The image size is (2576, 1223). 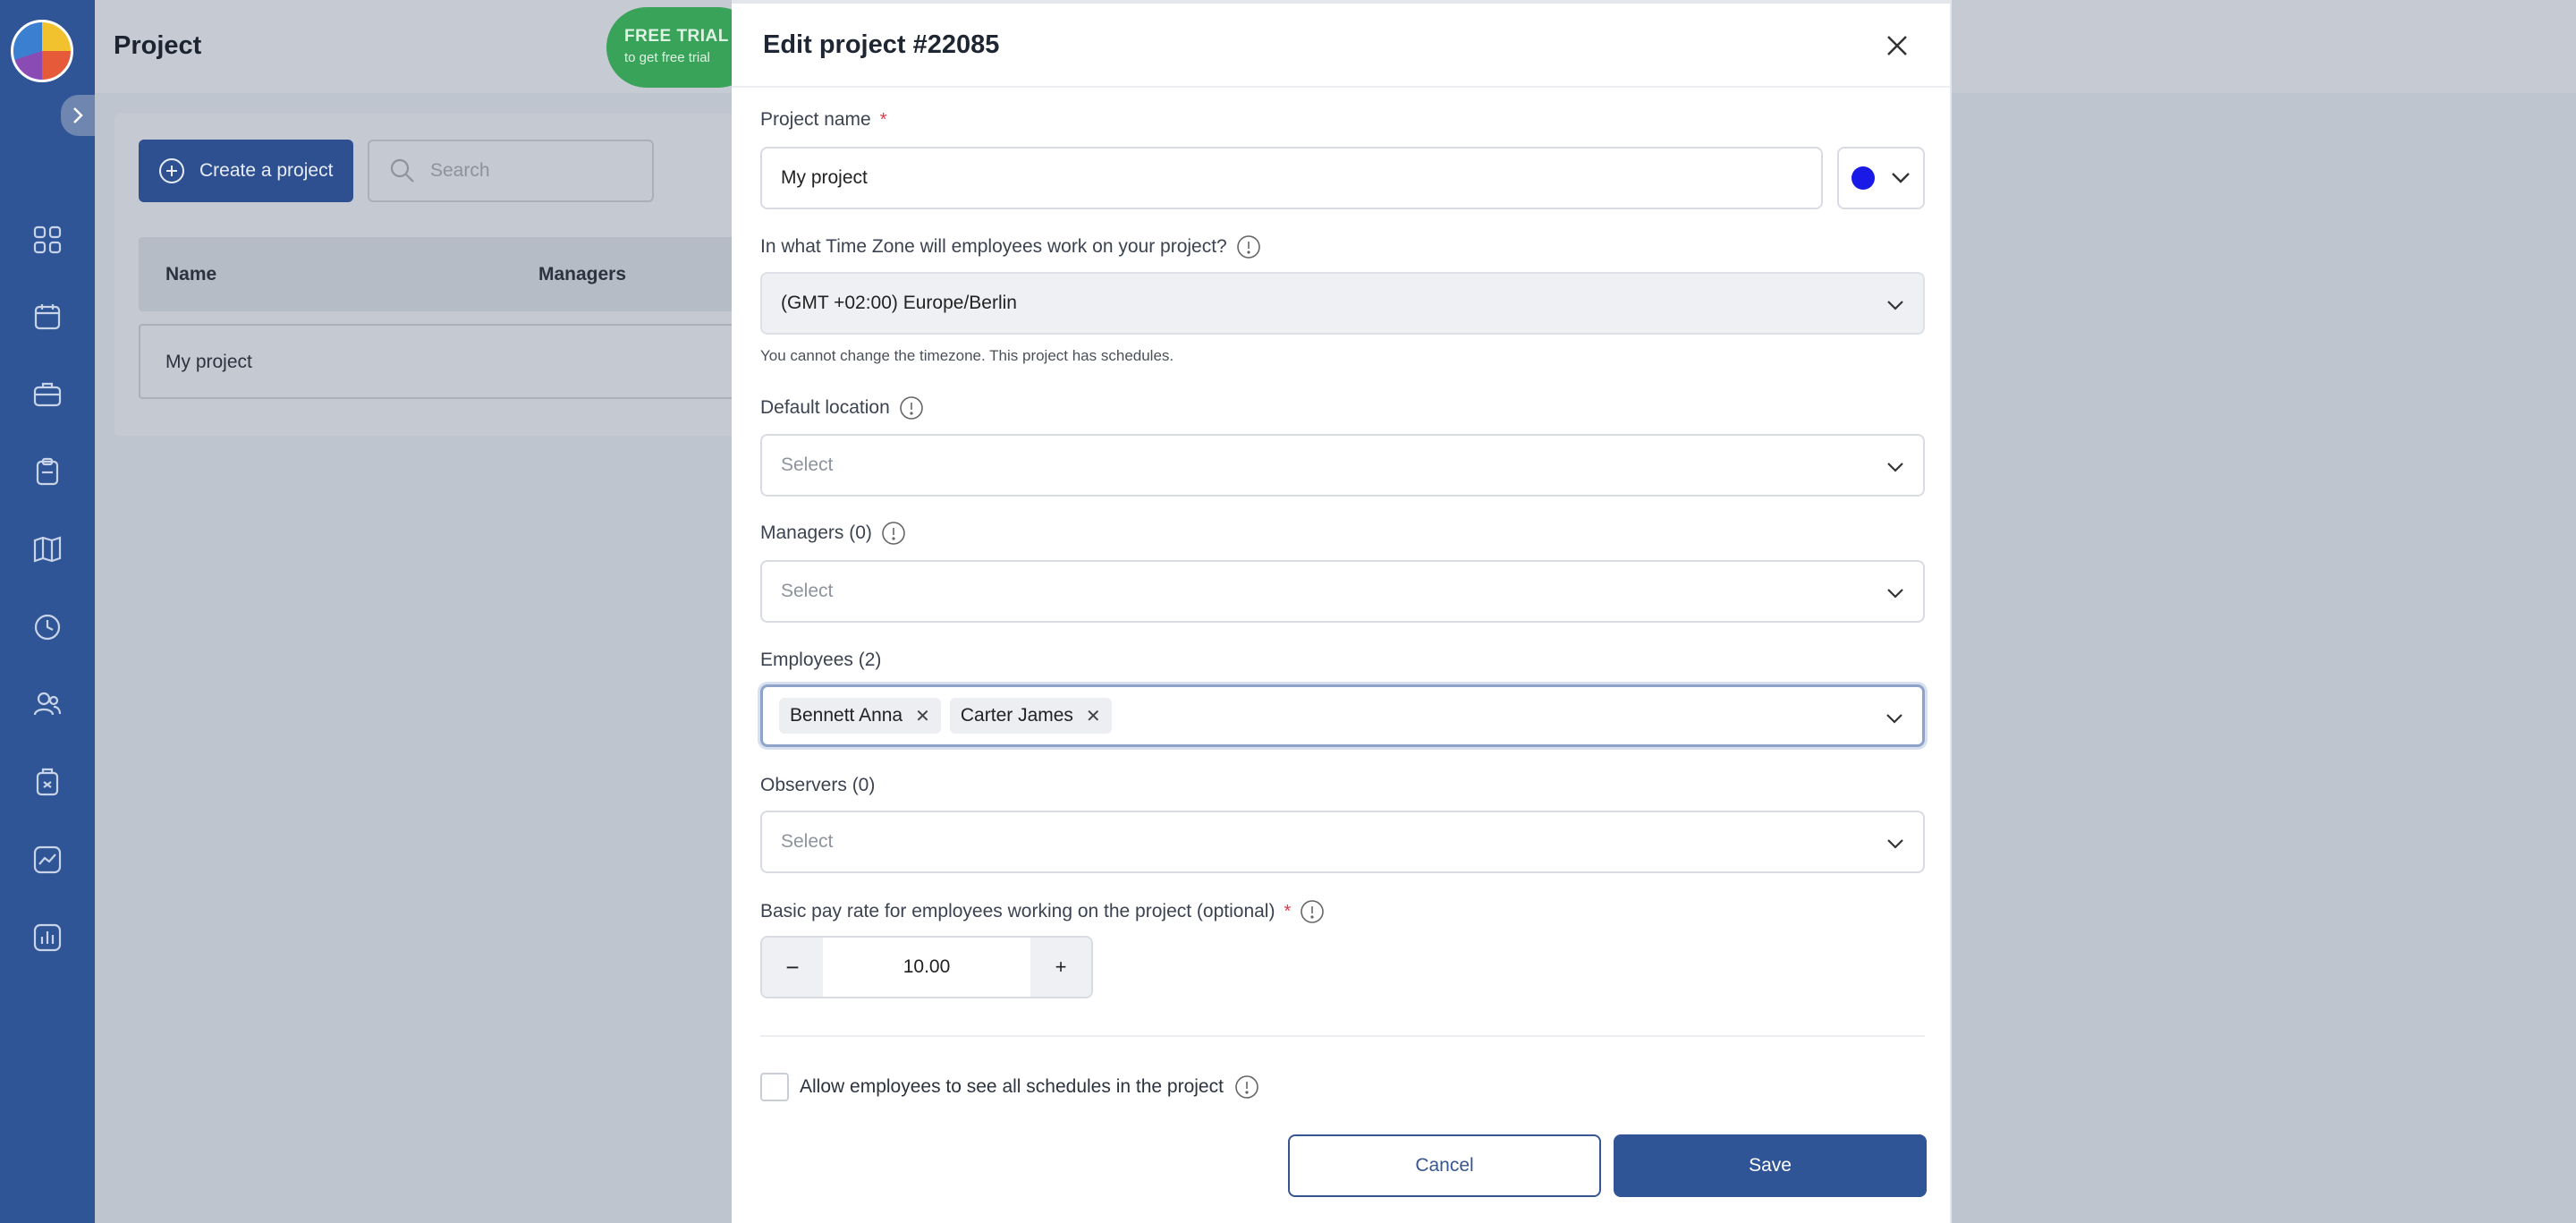 I want to click on page-title: Project, so click(x=158, y=45).